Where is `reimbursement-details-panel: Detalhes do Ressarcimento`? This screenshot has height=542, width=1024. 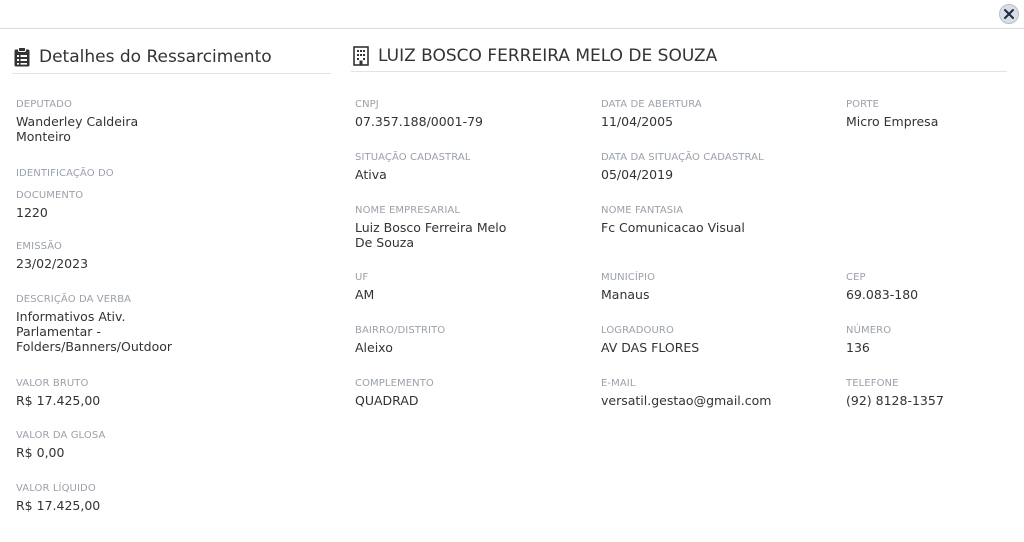 reimbursement-details-panel: Detalhes do Ressarcimento is located at coordinates (171, 57).